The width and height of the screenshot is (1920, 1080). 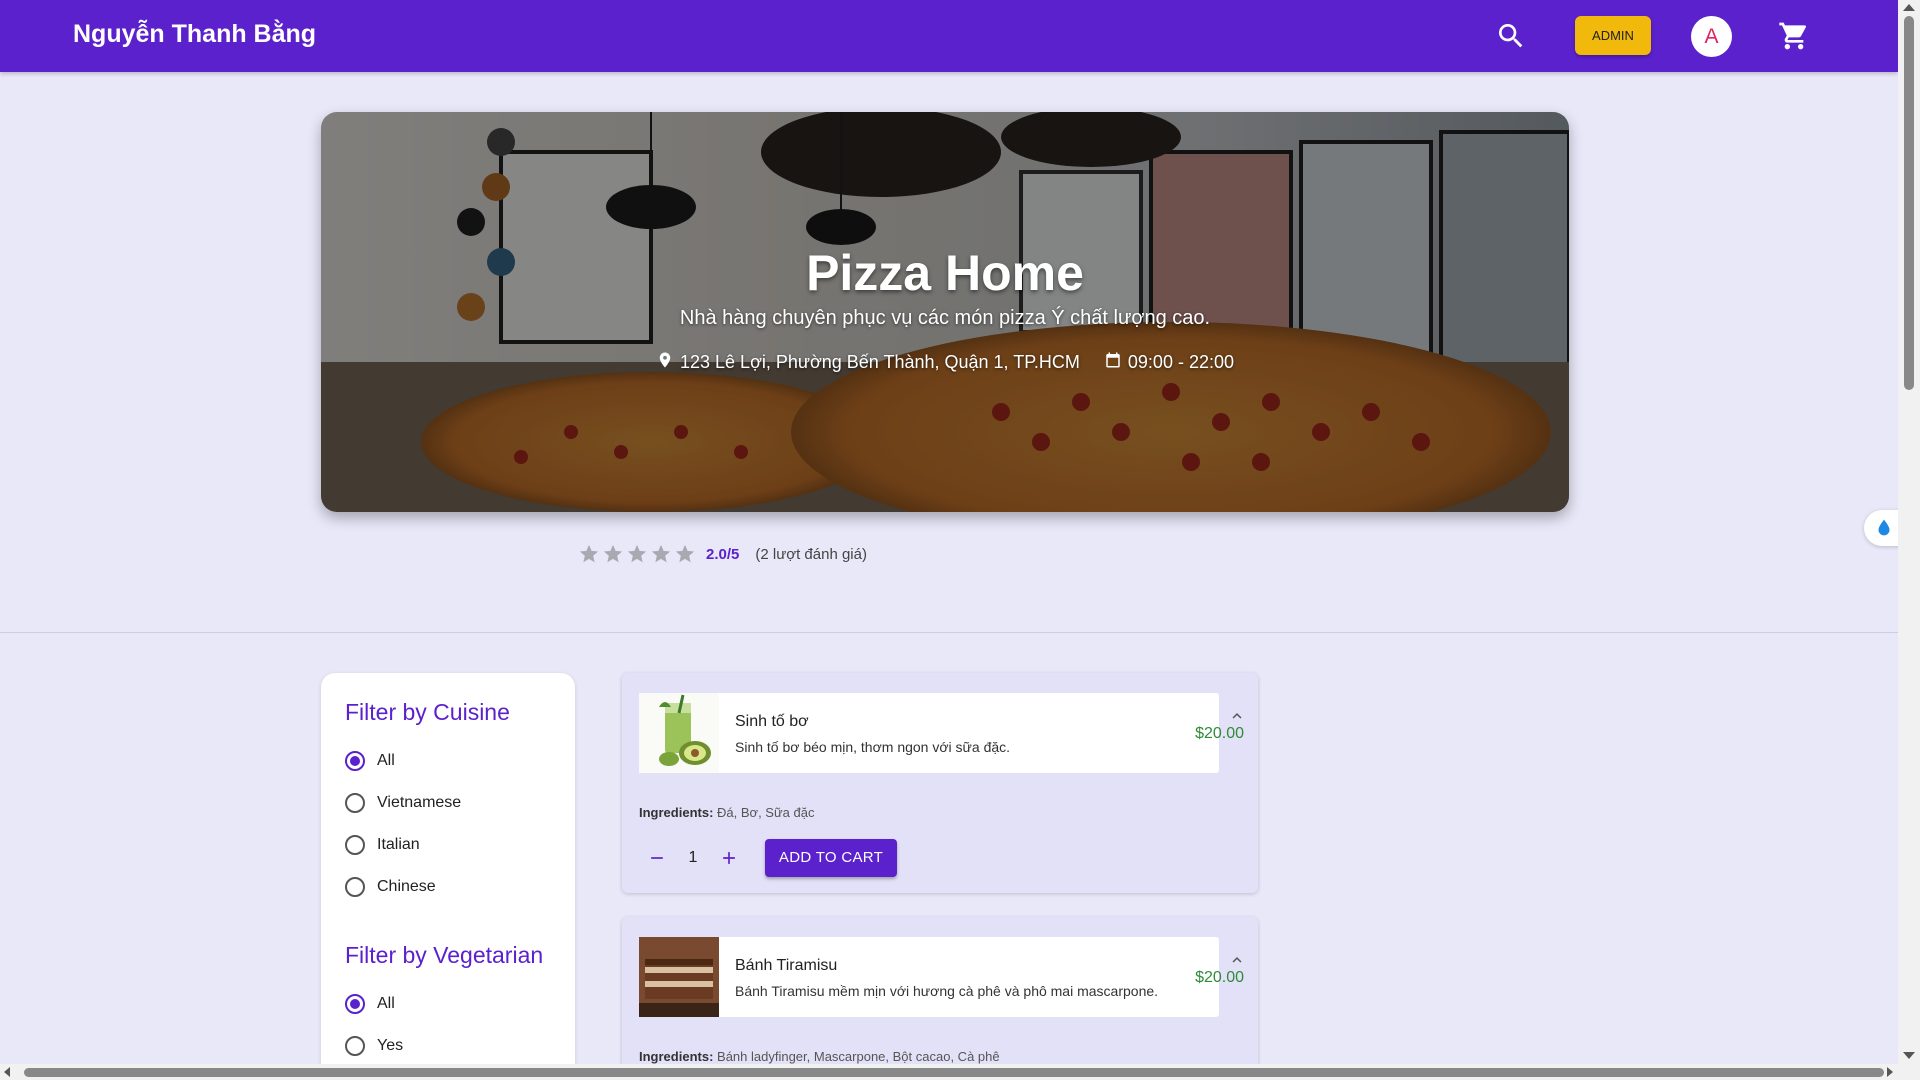 What do you see at coordinates (1909, 540) in the screenshot?
I see `vertical-scrollbar` at bounding box center [1909, 540].